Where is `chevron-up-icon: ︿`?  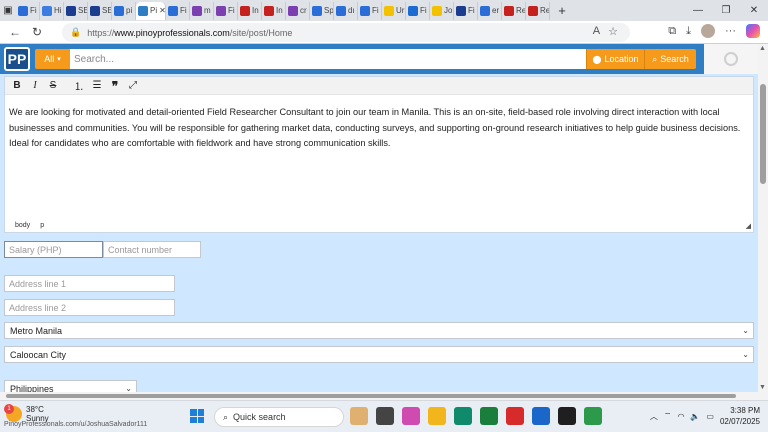 chevron-up-icon: ︿ is located at coordinates (654, 416).